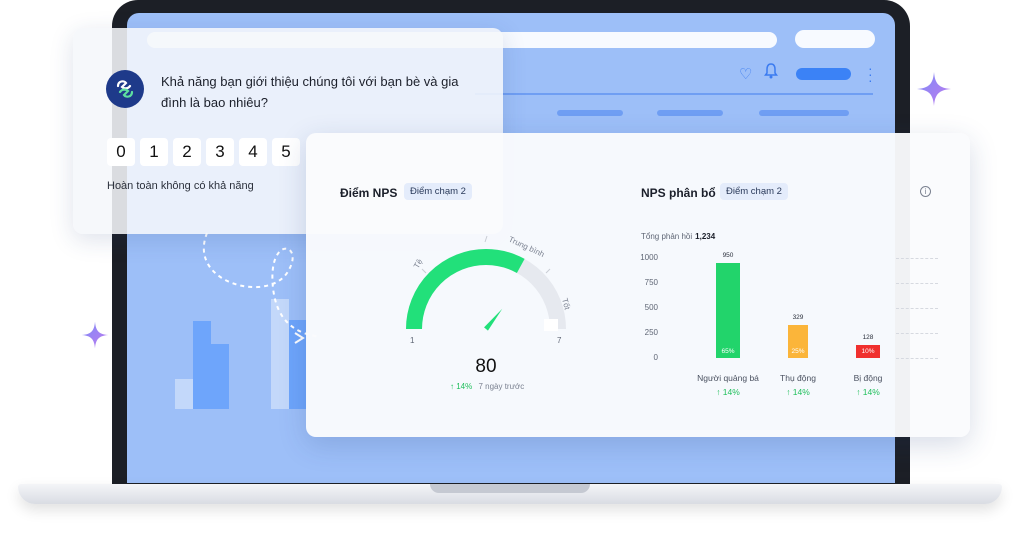 The height and width of the screenshot is (535, 1024). What do you see at coordinates (501, 386) in the screenshot?
I see `nps-change-period: 7 ngày trước` at bounding box center [501, 386].